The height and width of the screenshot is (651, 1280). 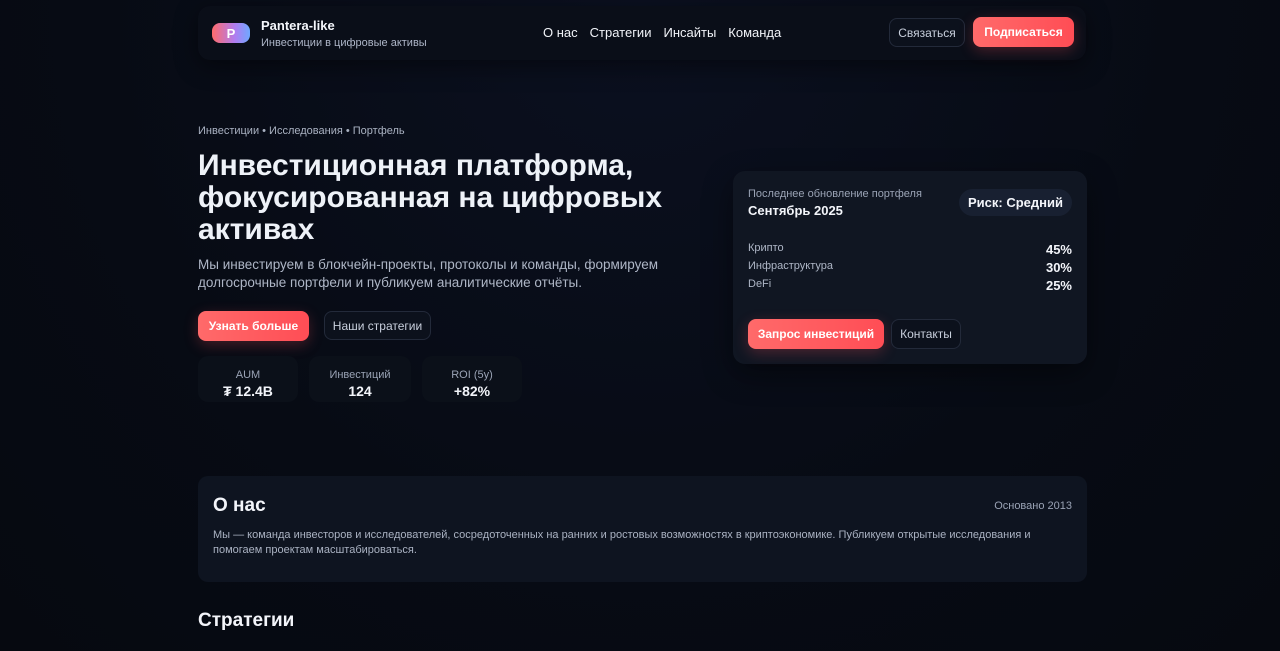 What do you see at coordinates (910, 285) in the screenshot?
I see `allocation-row: DeFi 25%` at bounding box center [910, 285].